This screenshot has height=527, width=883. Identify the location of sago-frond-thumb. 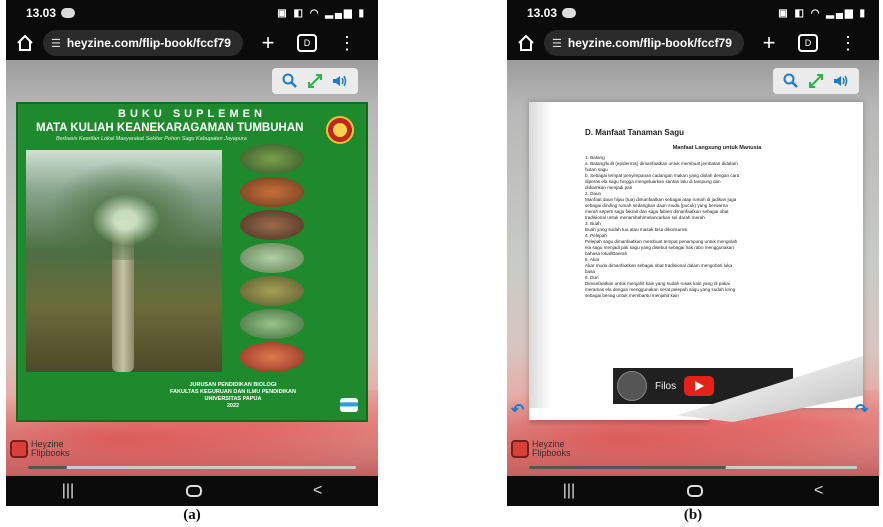
(272, 192).